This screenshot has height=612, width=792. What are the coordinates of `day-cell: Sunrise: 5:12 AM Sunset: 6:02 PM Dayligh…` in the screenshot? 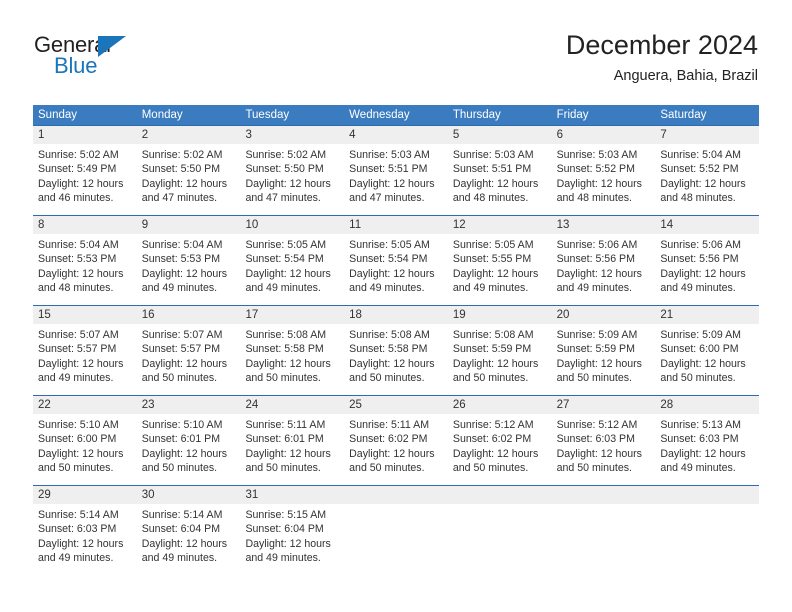 It's located at (500, 449).